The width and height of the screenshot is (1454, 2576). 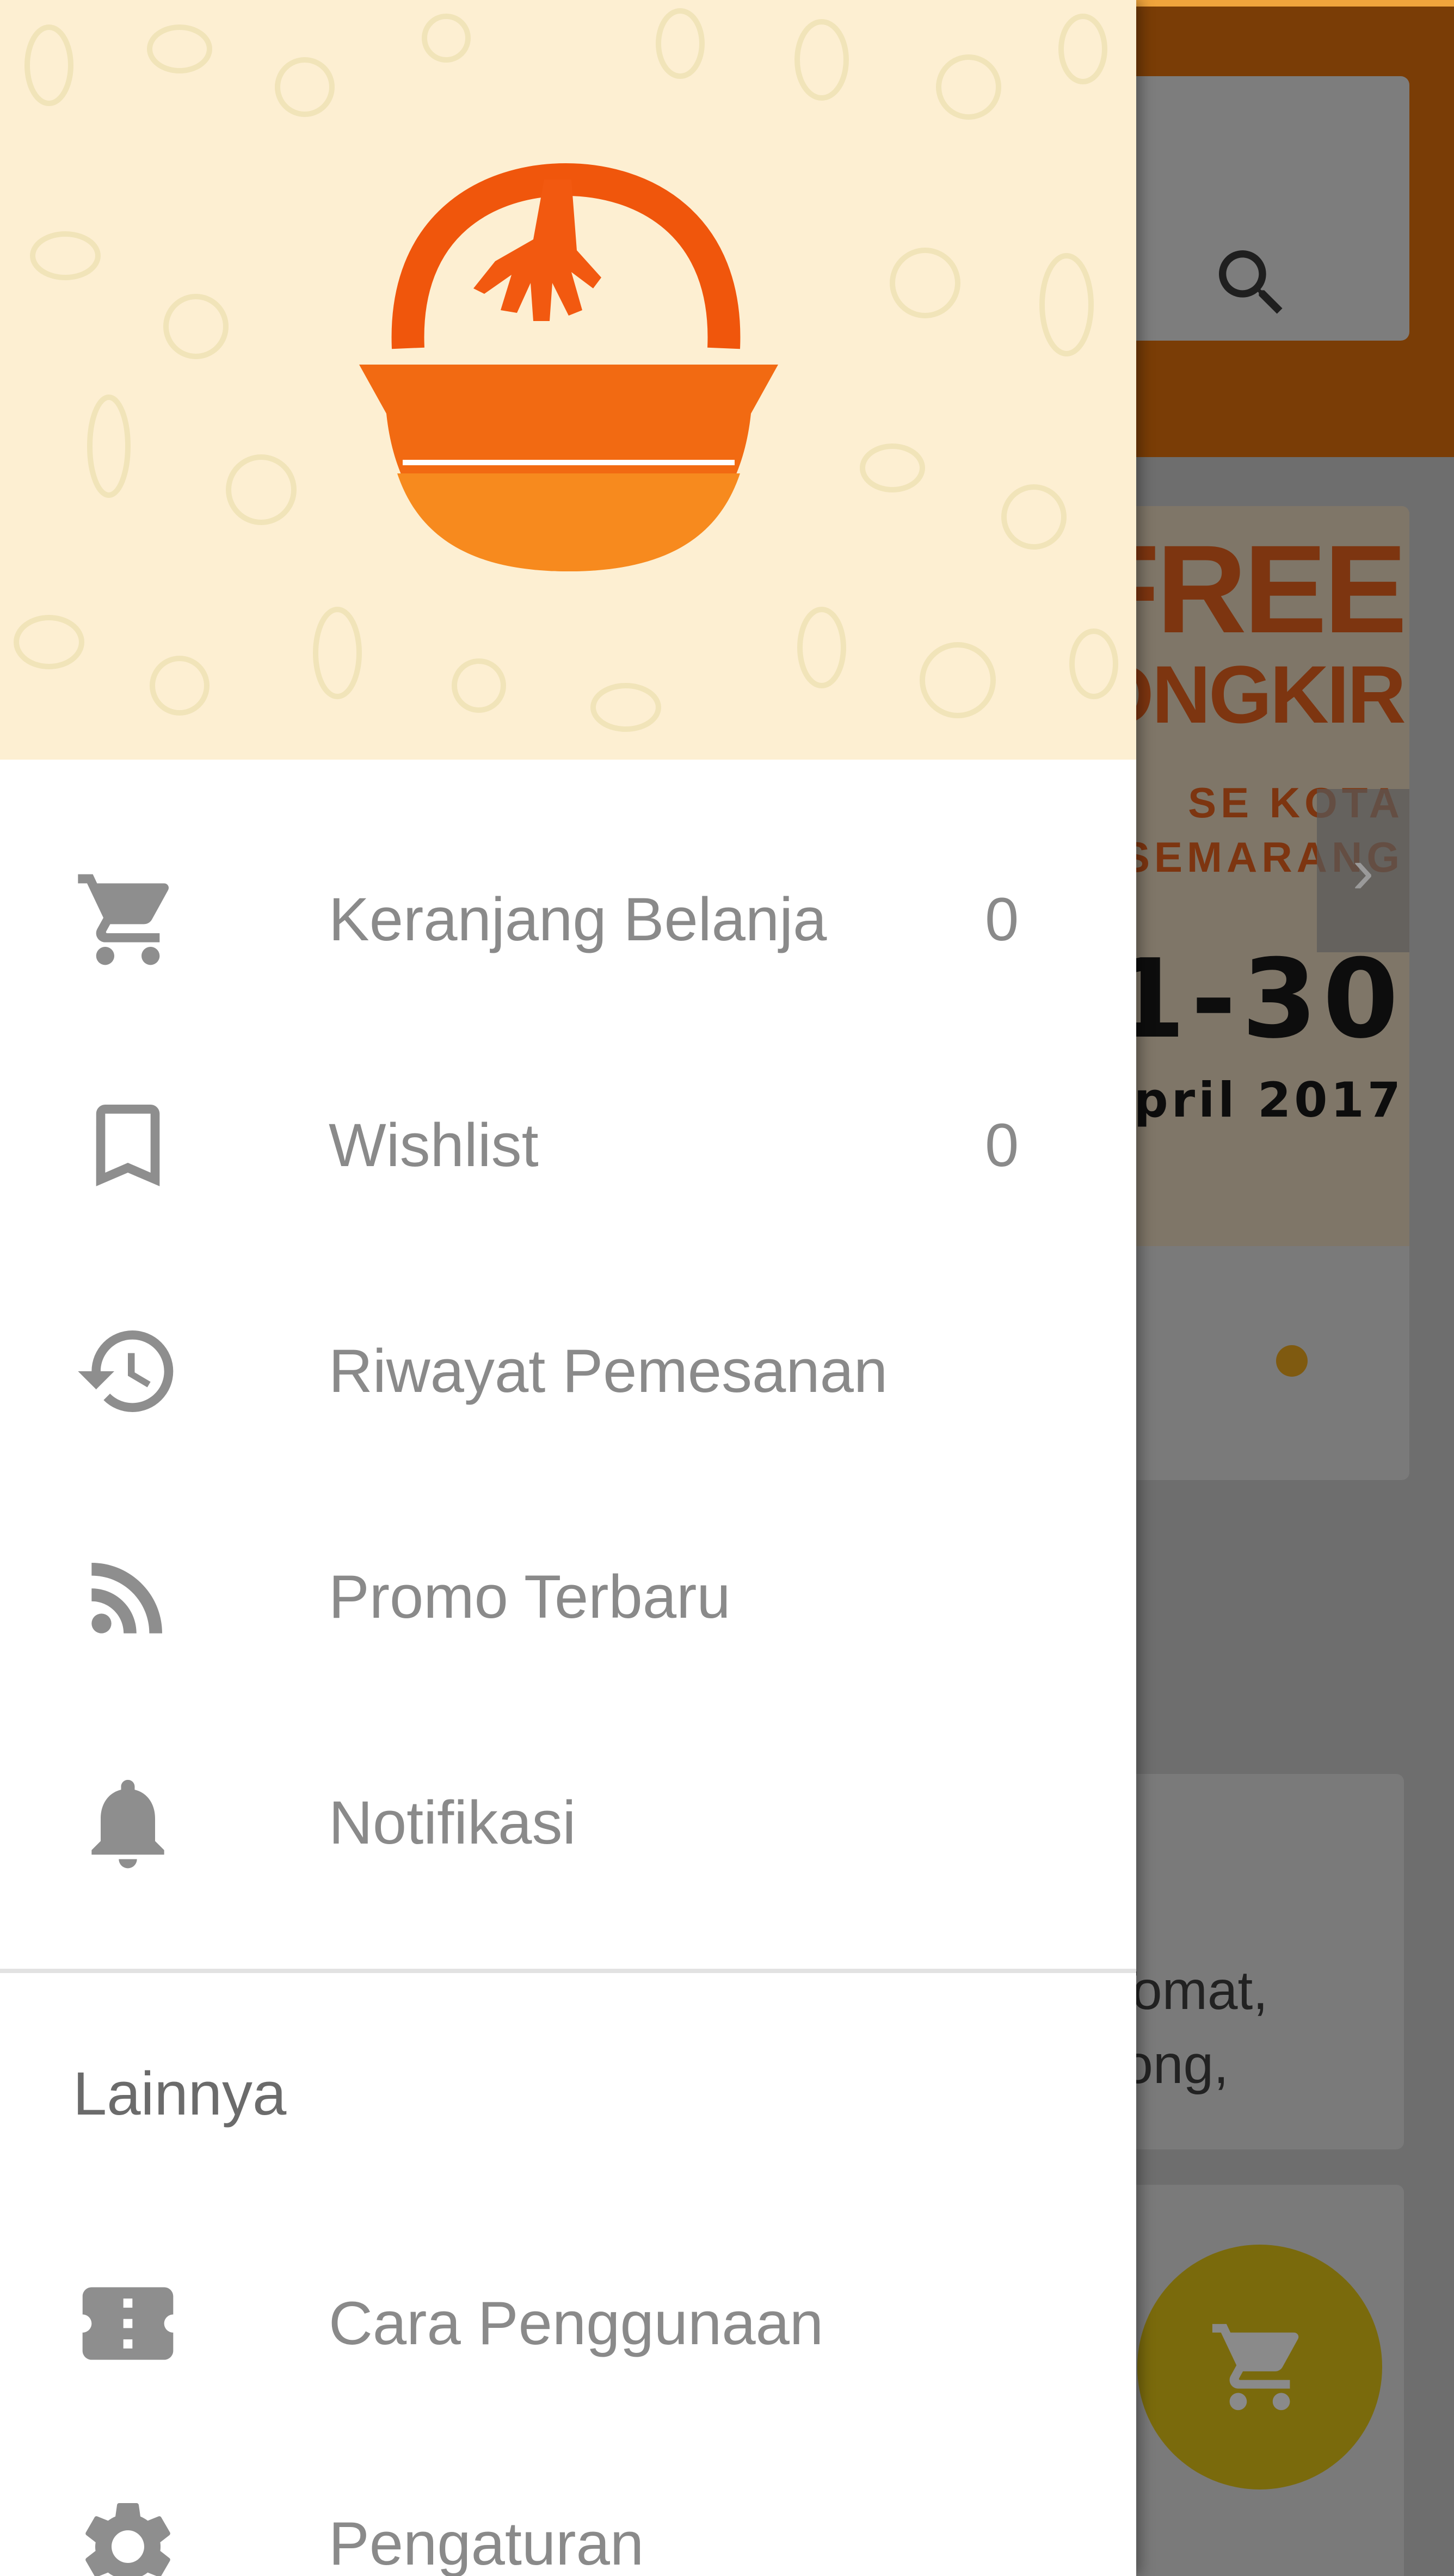 What do you see at coordinates (452, 1823) in the screenshot?
I see `nav-item-label: Notifikasi` at bounding box center [452, 1823].